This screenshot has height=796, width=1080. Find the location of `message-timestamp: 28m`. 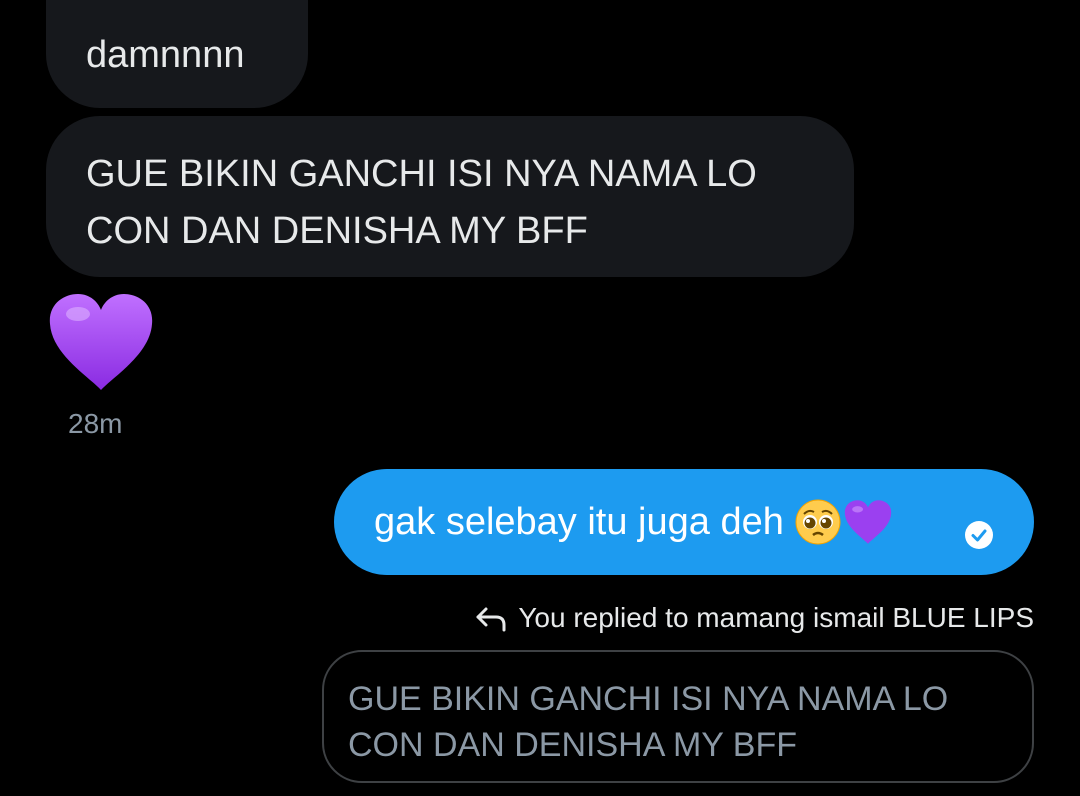

message-timestamp: 28m is located at coordinates (95, 423).